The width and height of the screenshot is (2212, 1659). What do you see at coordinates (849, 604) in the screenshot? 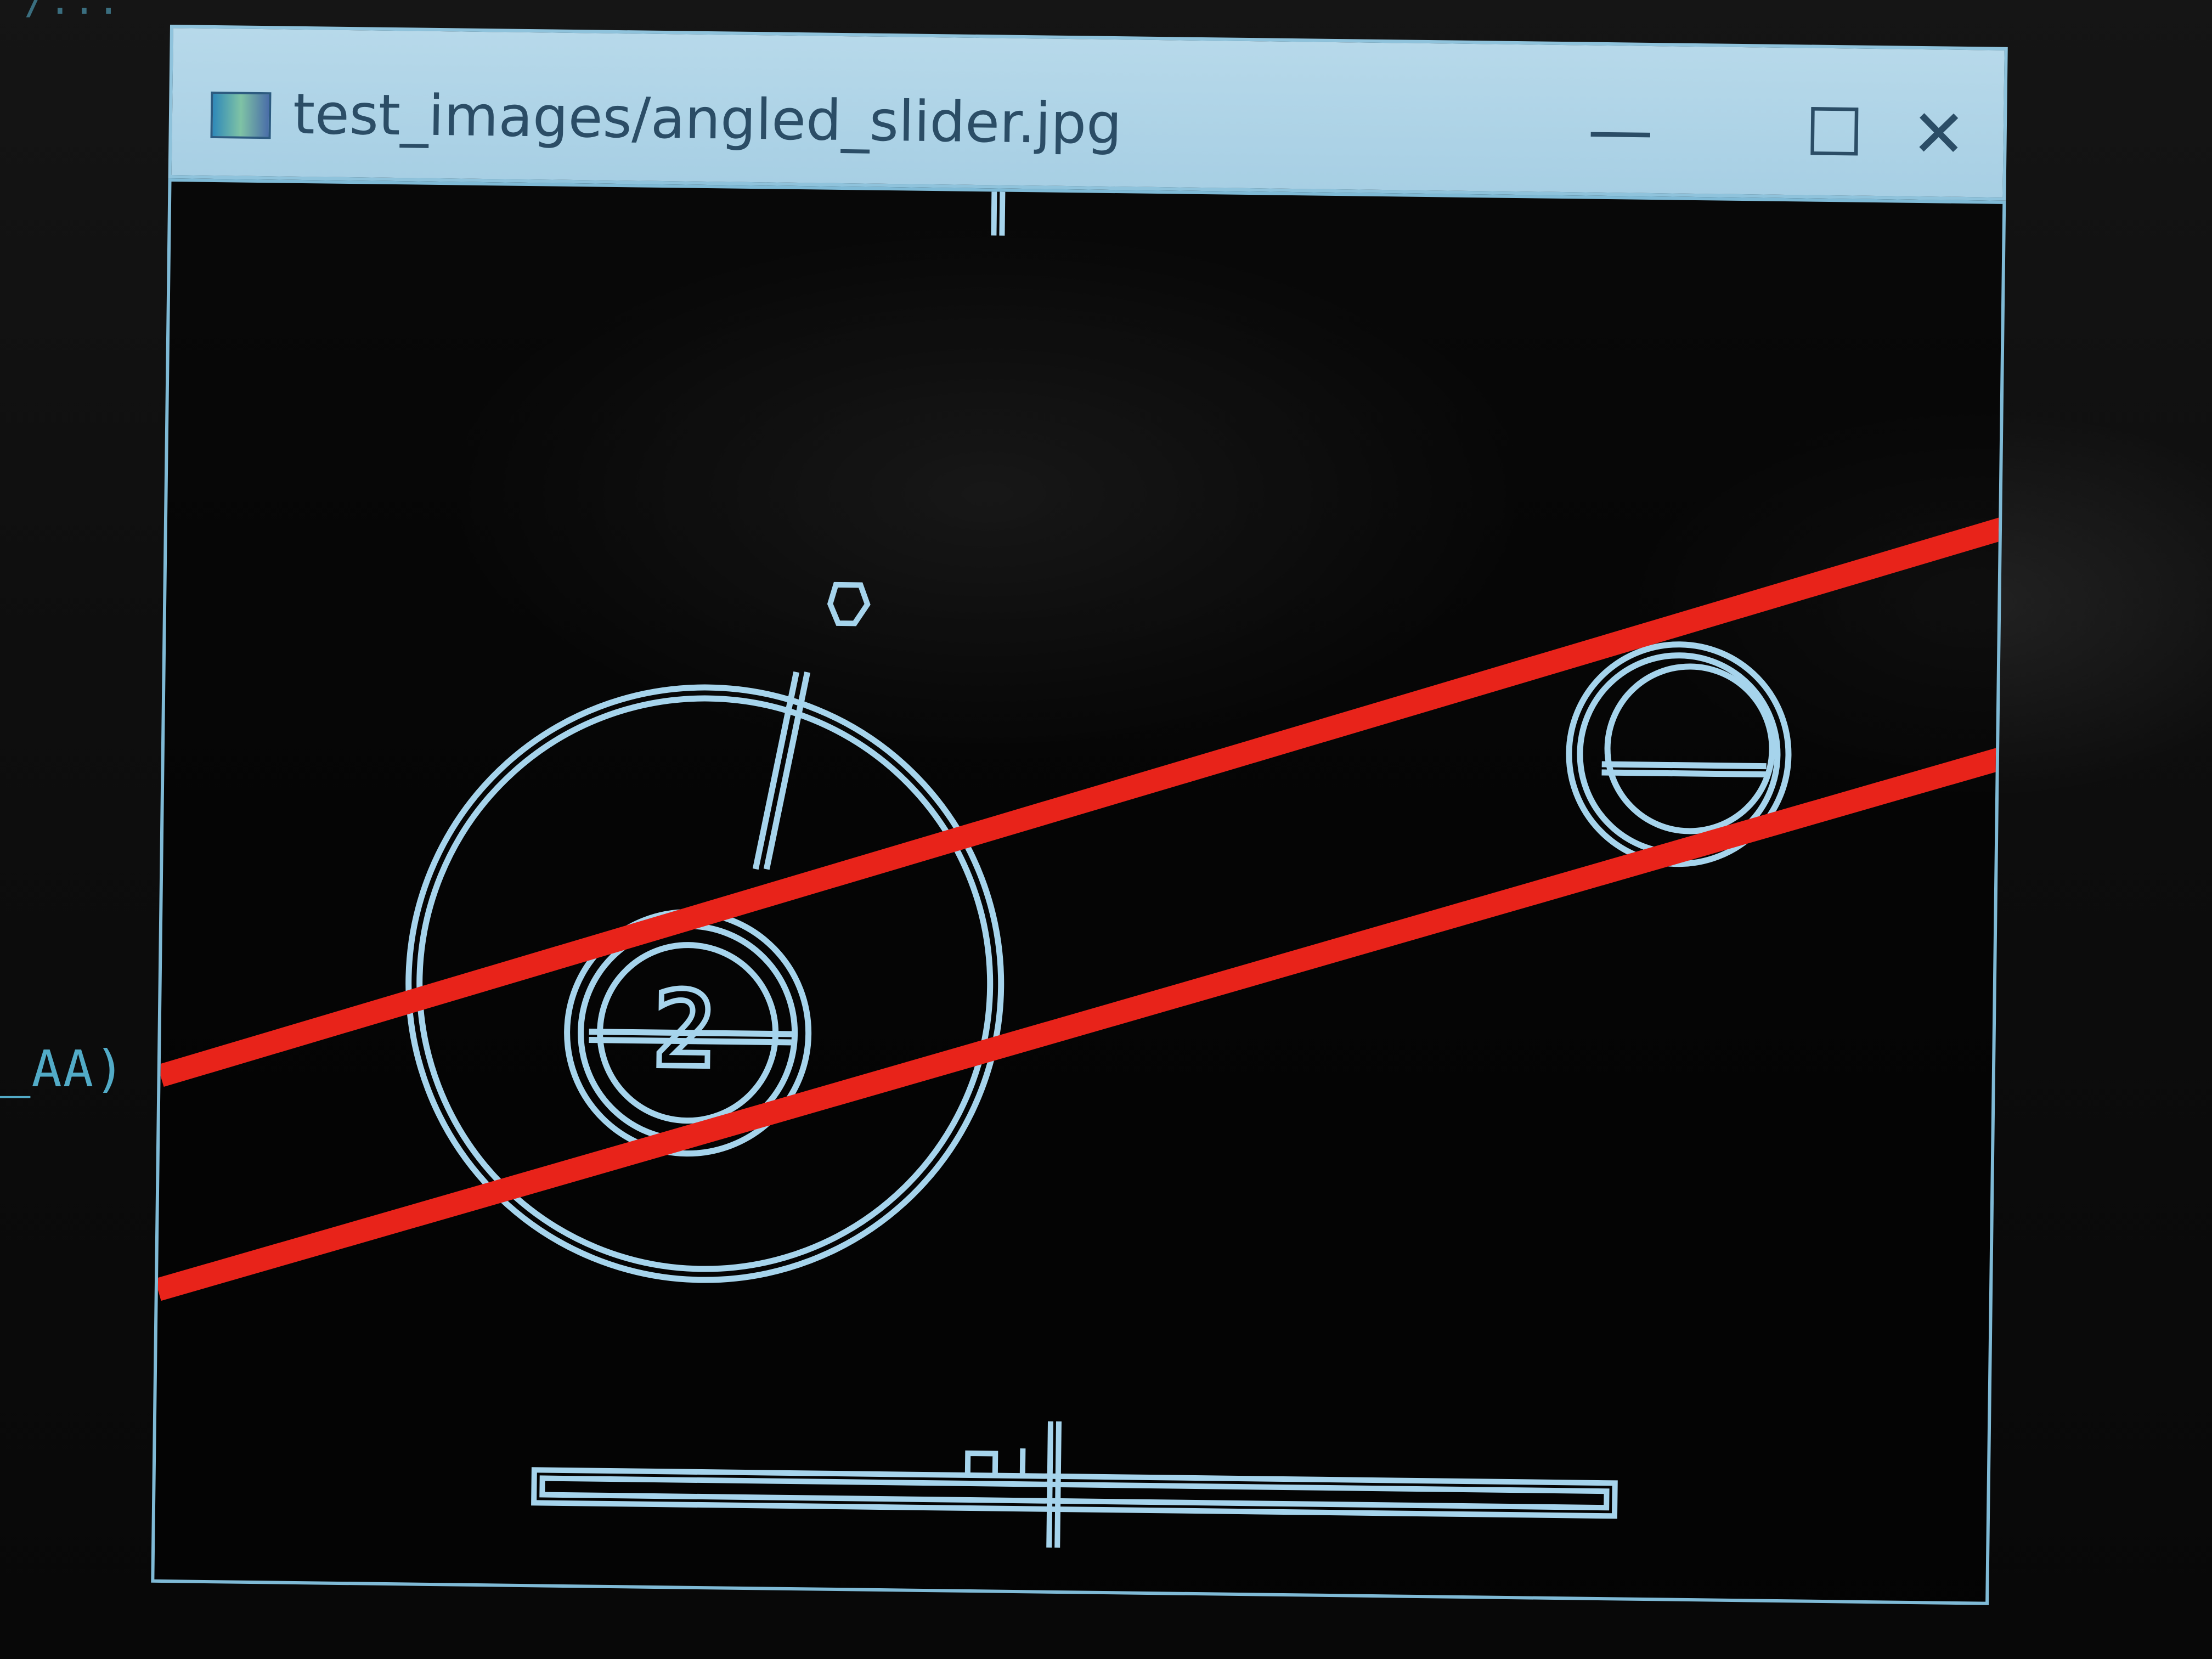
I see `small-marker-icon` at bounding box center [849, 604].